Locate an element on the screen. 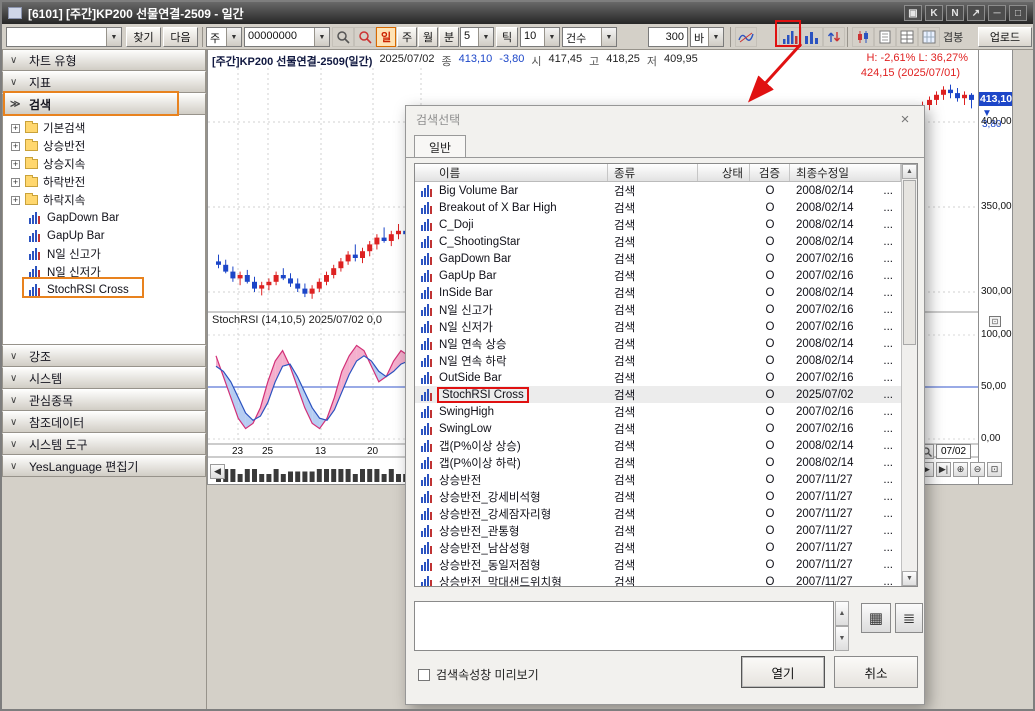 Image resolution: width=1035 pixels, height=711 pixels. zoom-plus-icon: ⊕ is located at coordinates (960, 469).